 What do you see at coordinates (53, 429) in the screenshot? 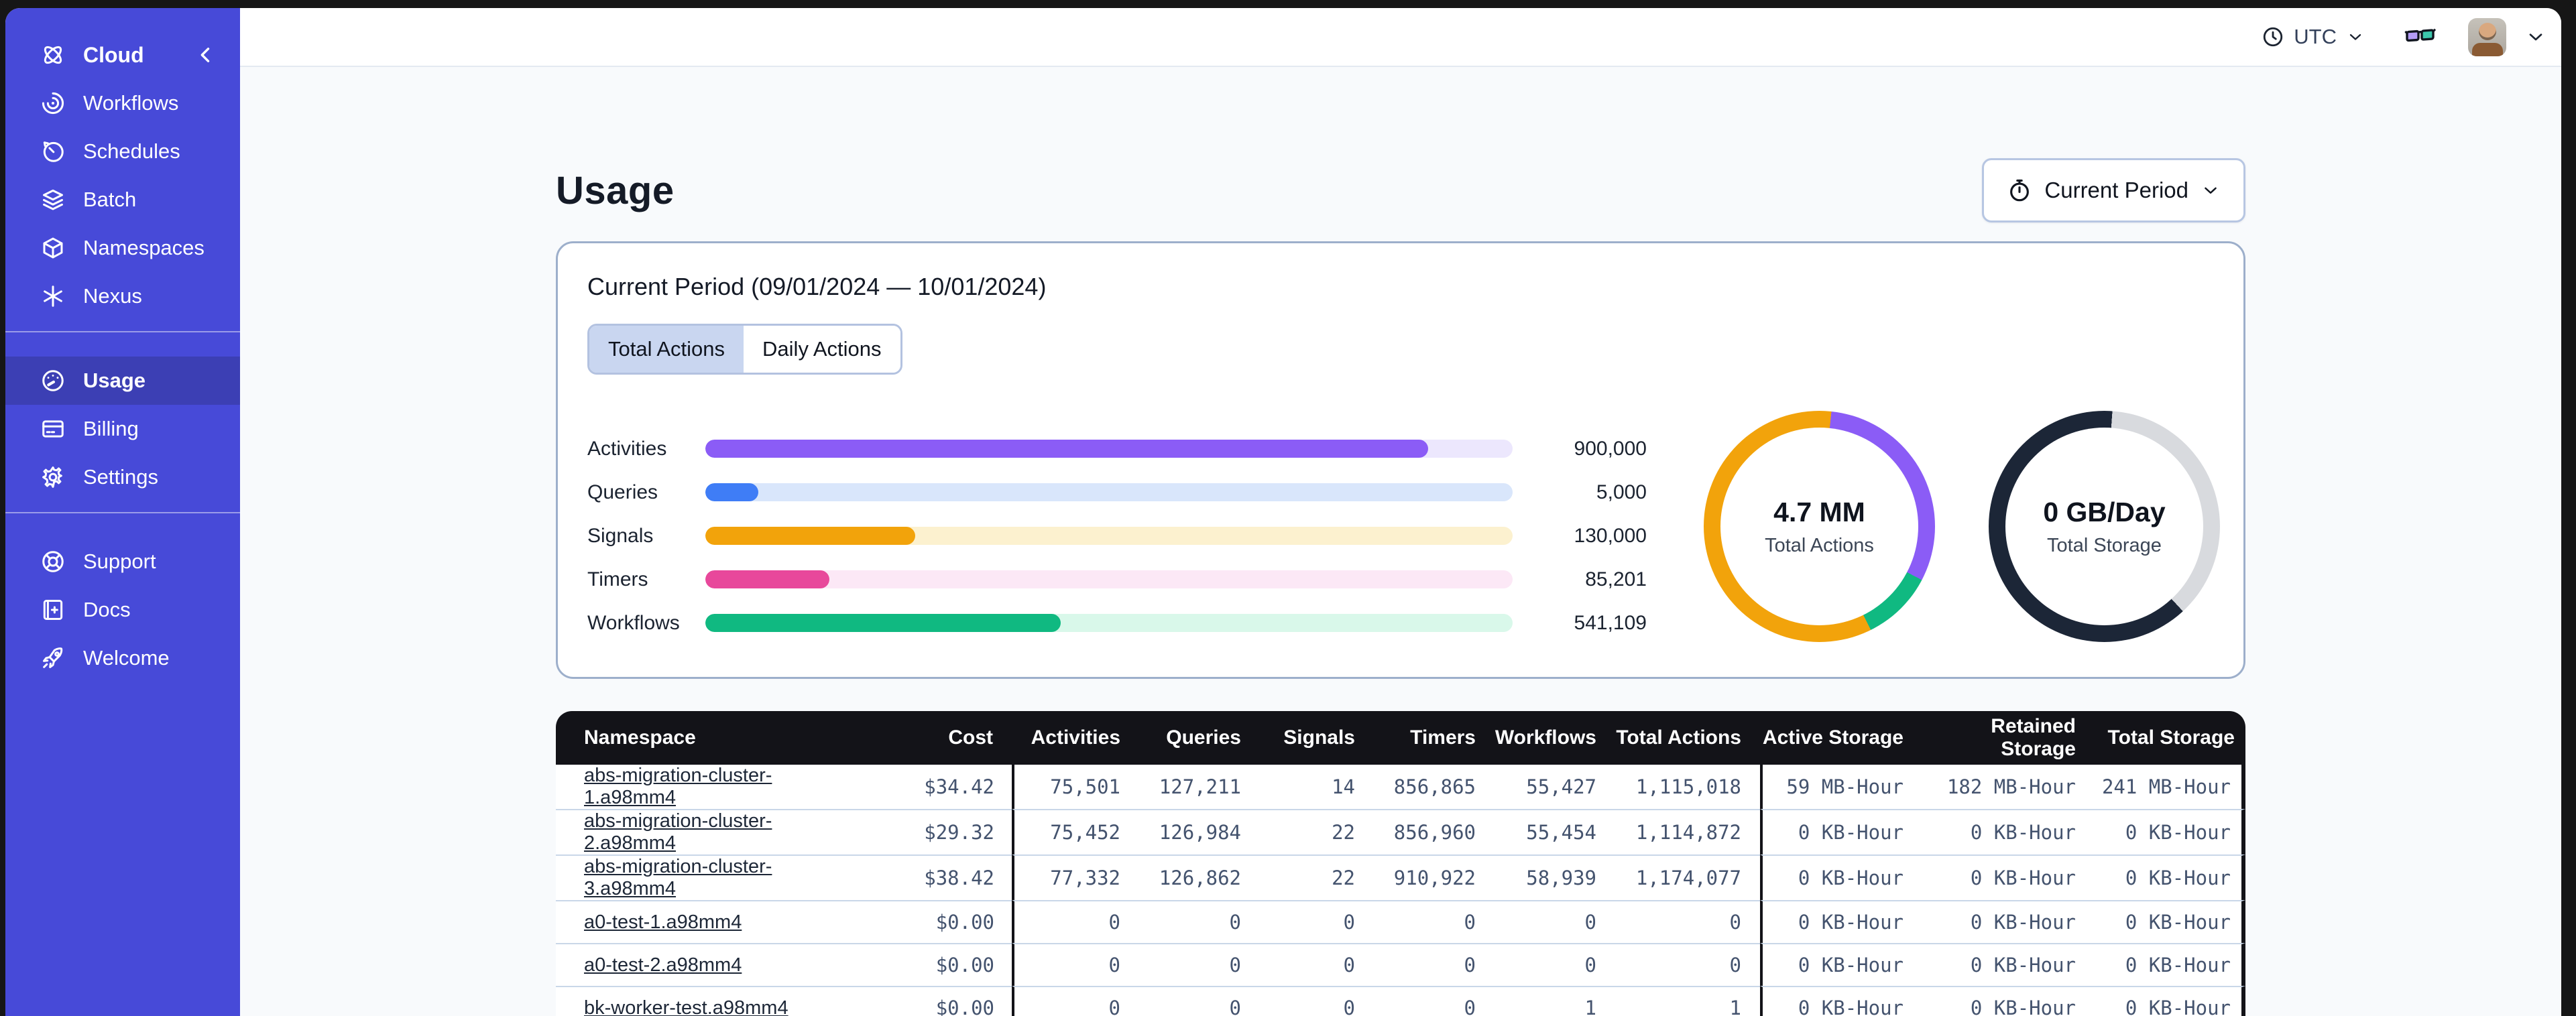
I see `billing-card-icon` at bounding box center [53, 429].